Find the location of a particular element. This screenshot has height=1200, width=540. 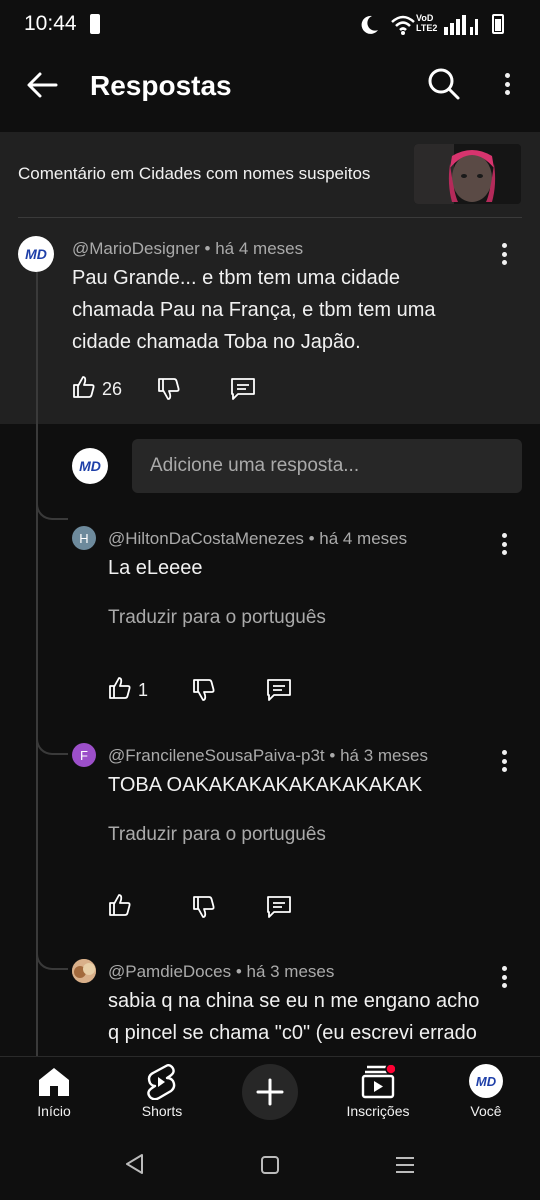

like-count: 26 is located at coordinates (112, 389).